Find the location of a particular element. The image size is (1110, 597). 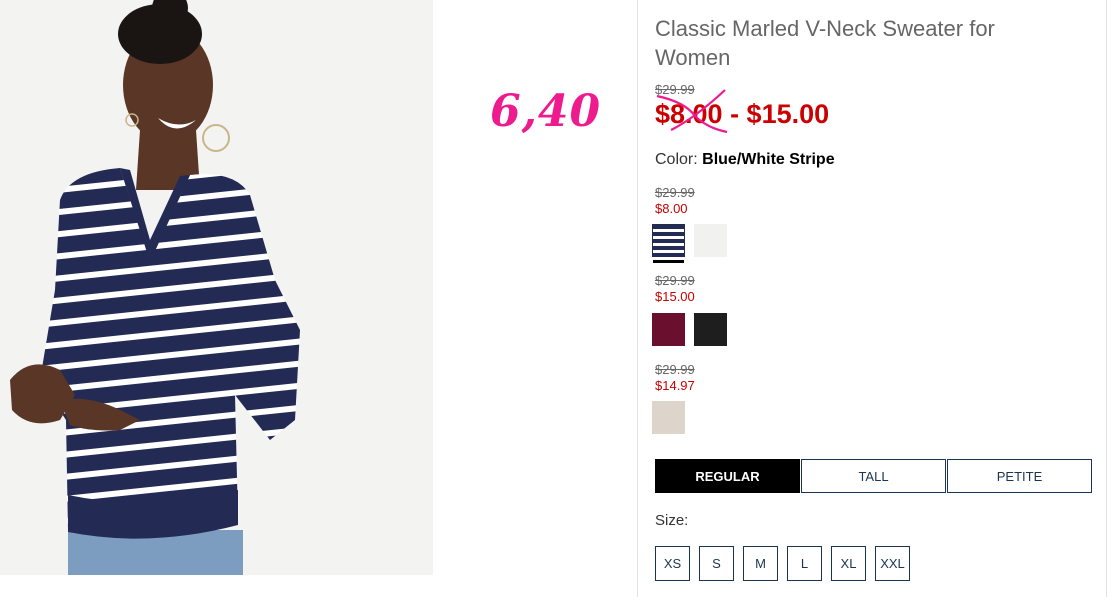

swatch-black is located at coordinates (710, 329).